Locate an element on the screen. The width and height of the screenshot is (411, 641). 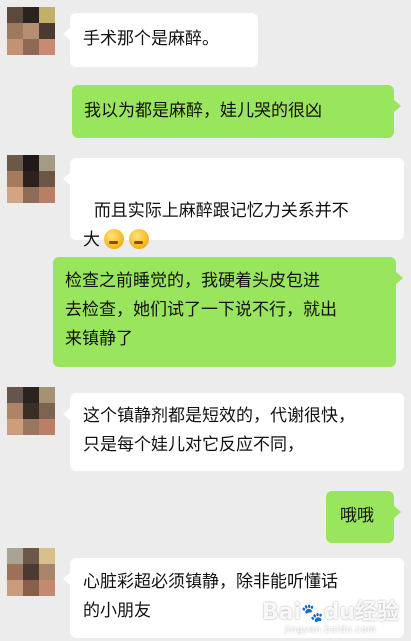
paw-icon: 🐾 is located at coordinates (312, 613).